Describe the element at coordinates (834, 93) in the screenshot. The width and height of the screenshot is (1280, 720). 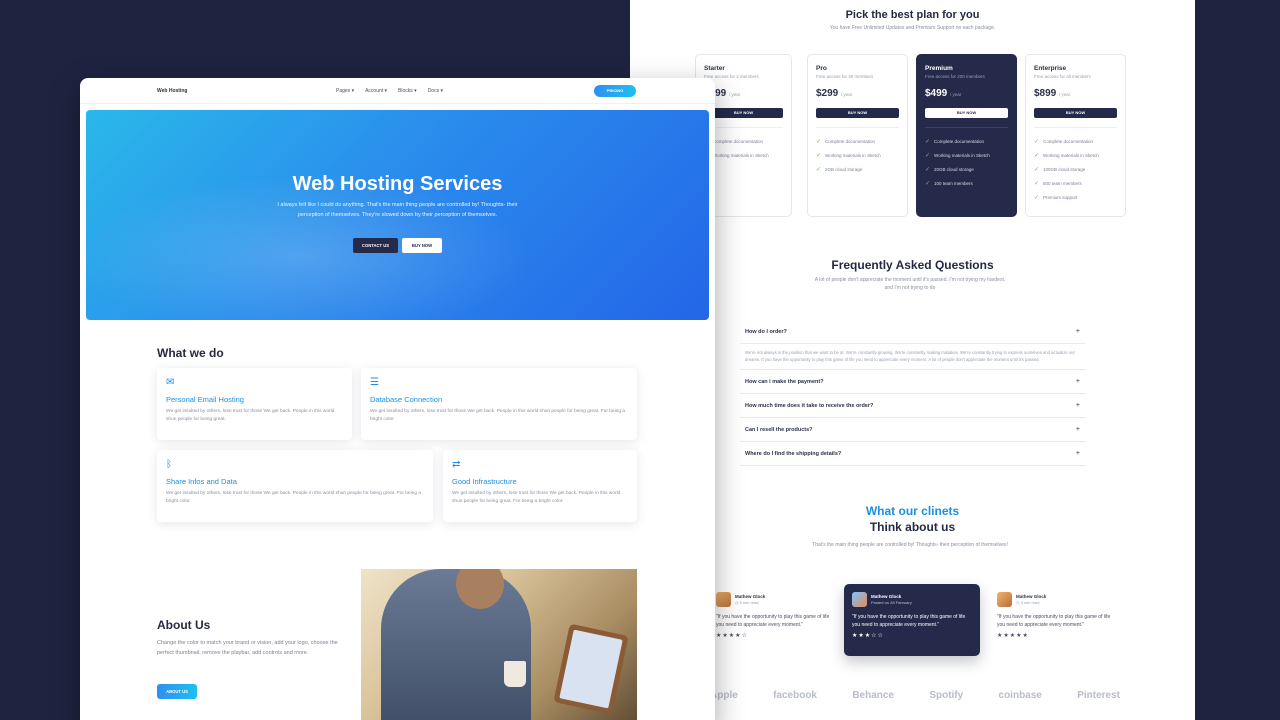
I see `plan-price: $299 / year` at that location.